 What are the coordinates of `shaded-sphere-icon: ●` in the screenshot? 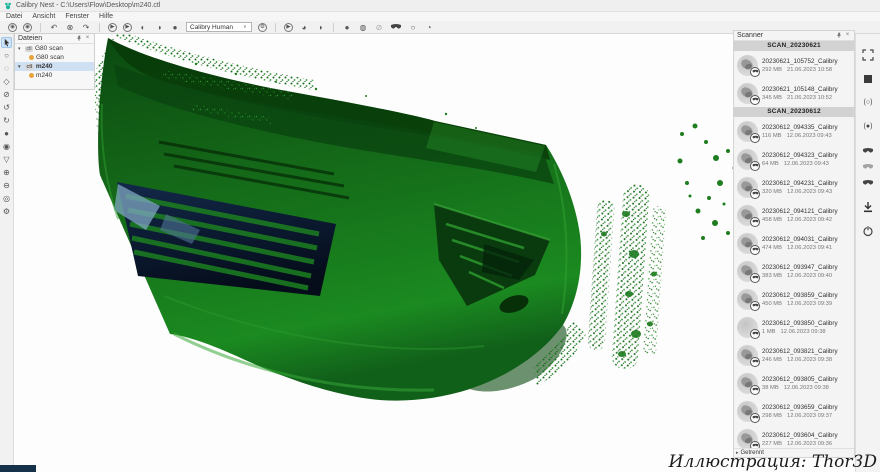 It's located at (347, 27).